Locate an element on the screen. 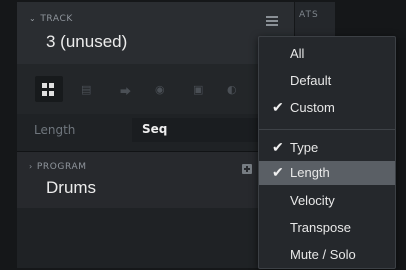 Image resolution: width=406 pixels, height=270 pixels. menu-item-custom: ✔ Custom is located at coordinates (327, 108).